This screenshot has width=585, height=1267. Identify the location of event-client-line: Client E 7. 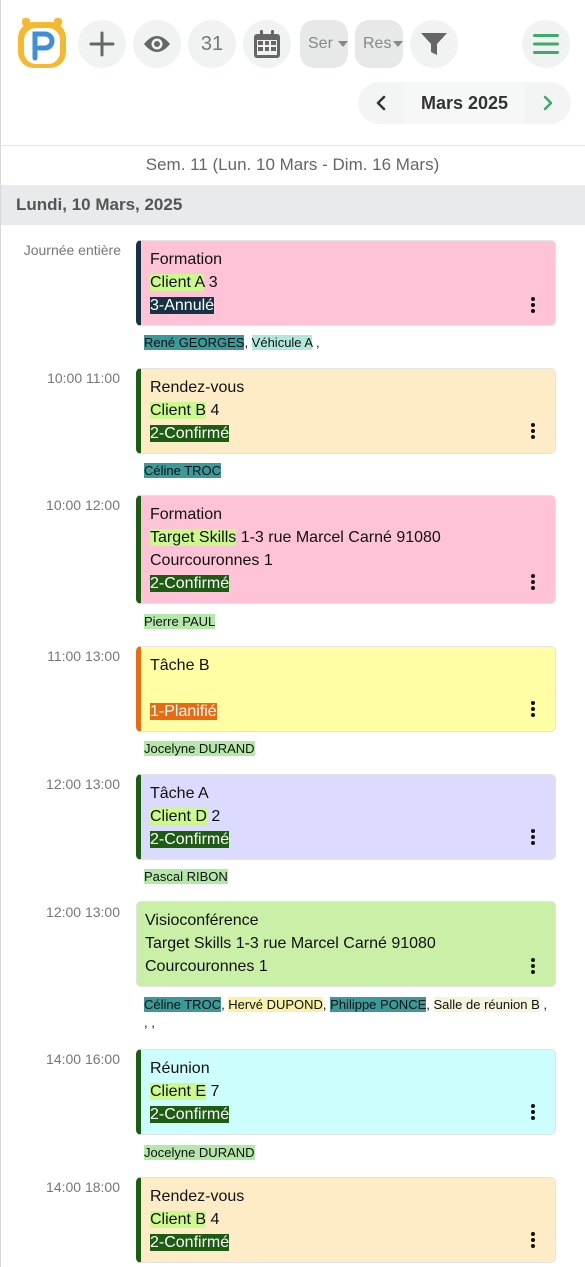
(347, 1091).